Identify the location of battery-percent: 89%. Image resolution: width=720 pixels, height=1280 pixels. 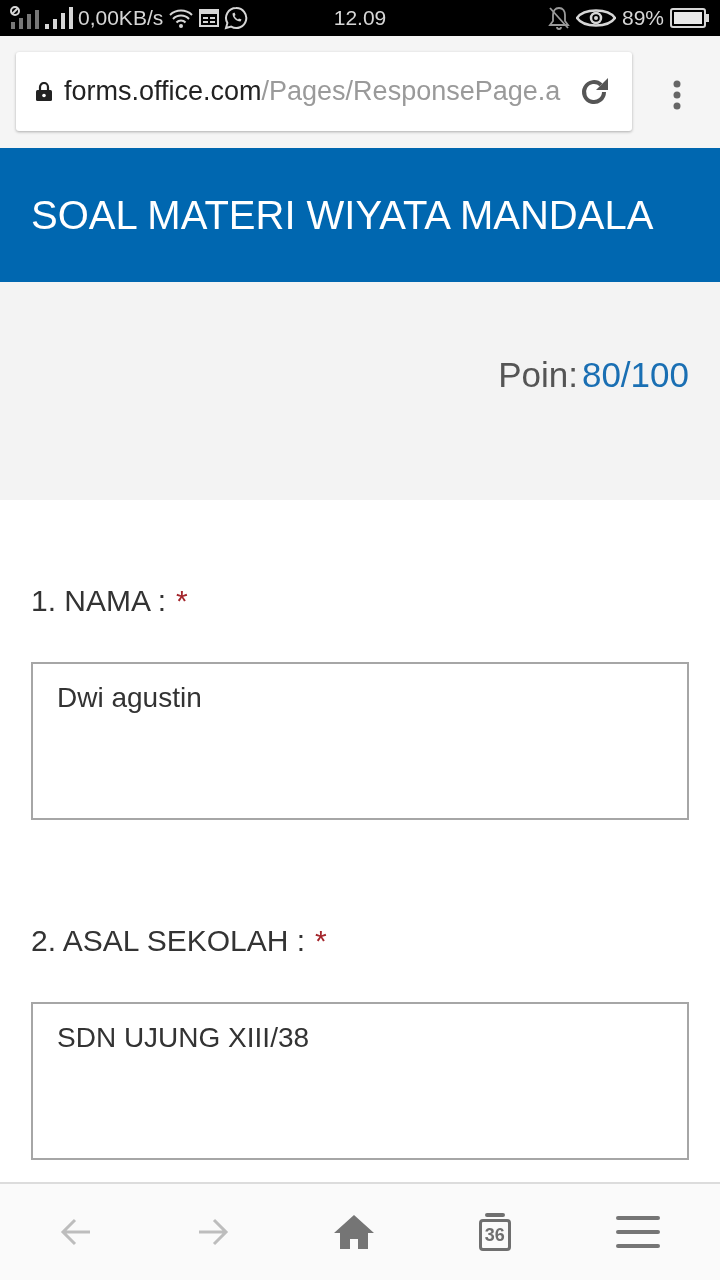
(642, 18).